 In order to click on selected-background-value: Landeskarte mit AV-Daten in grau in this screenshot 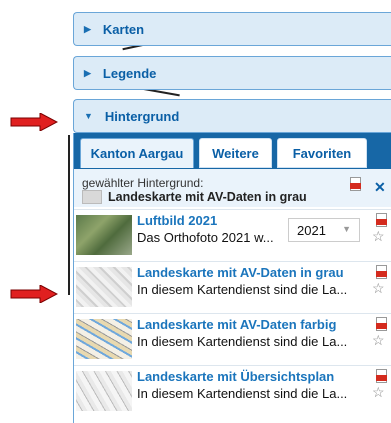, I will do `click(194, 197)`.